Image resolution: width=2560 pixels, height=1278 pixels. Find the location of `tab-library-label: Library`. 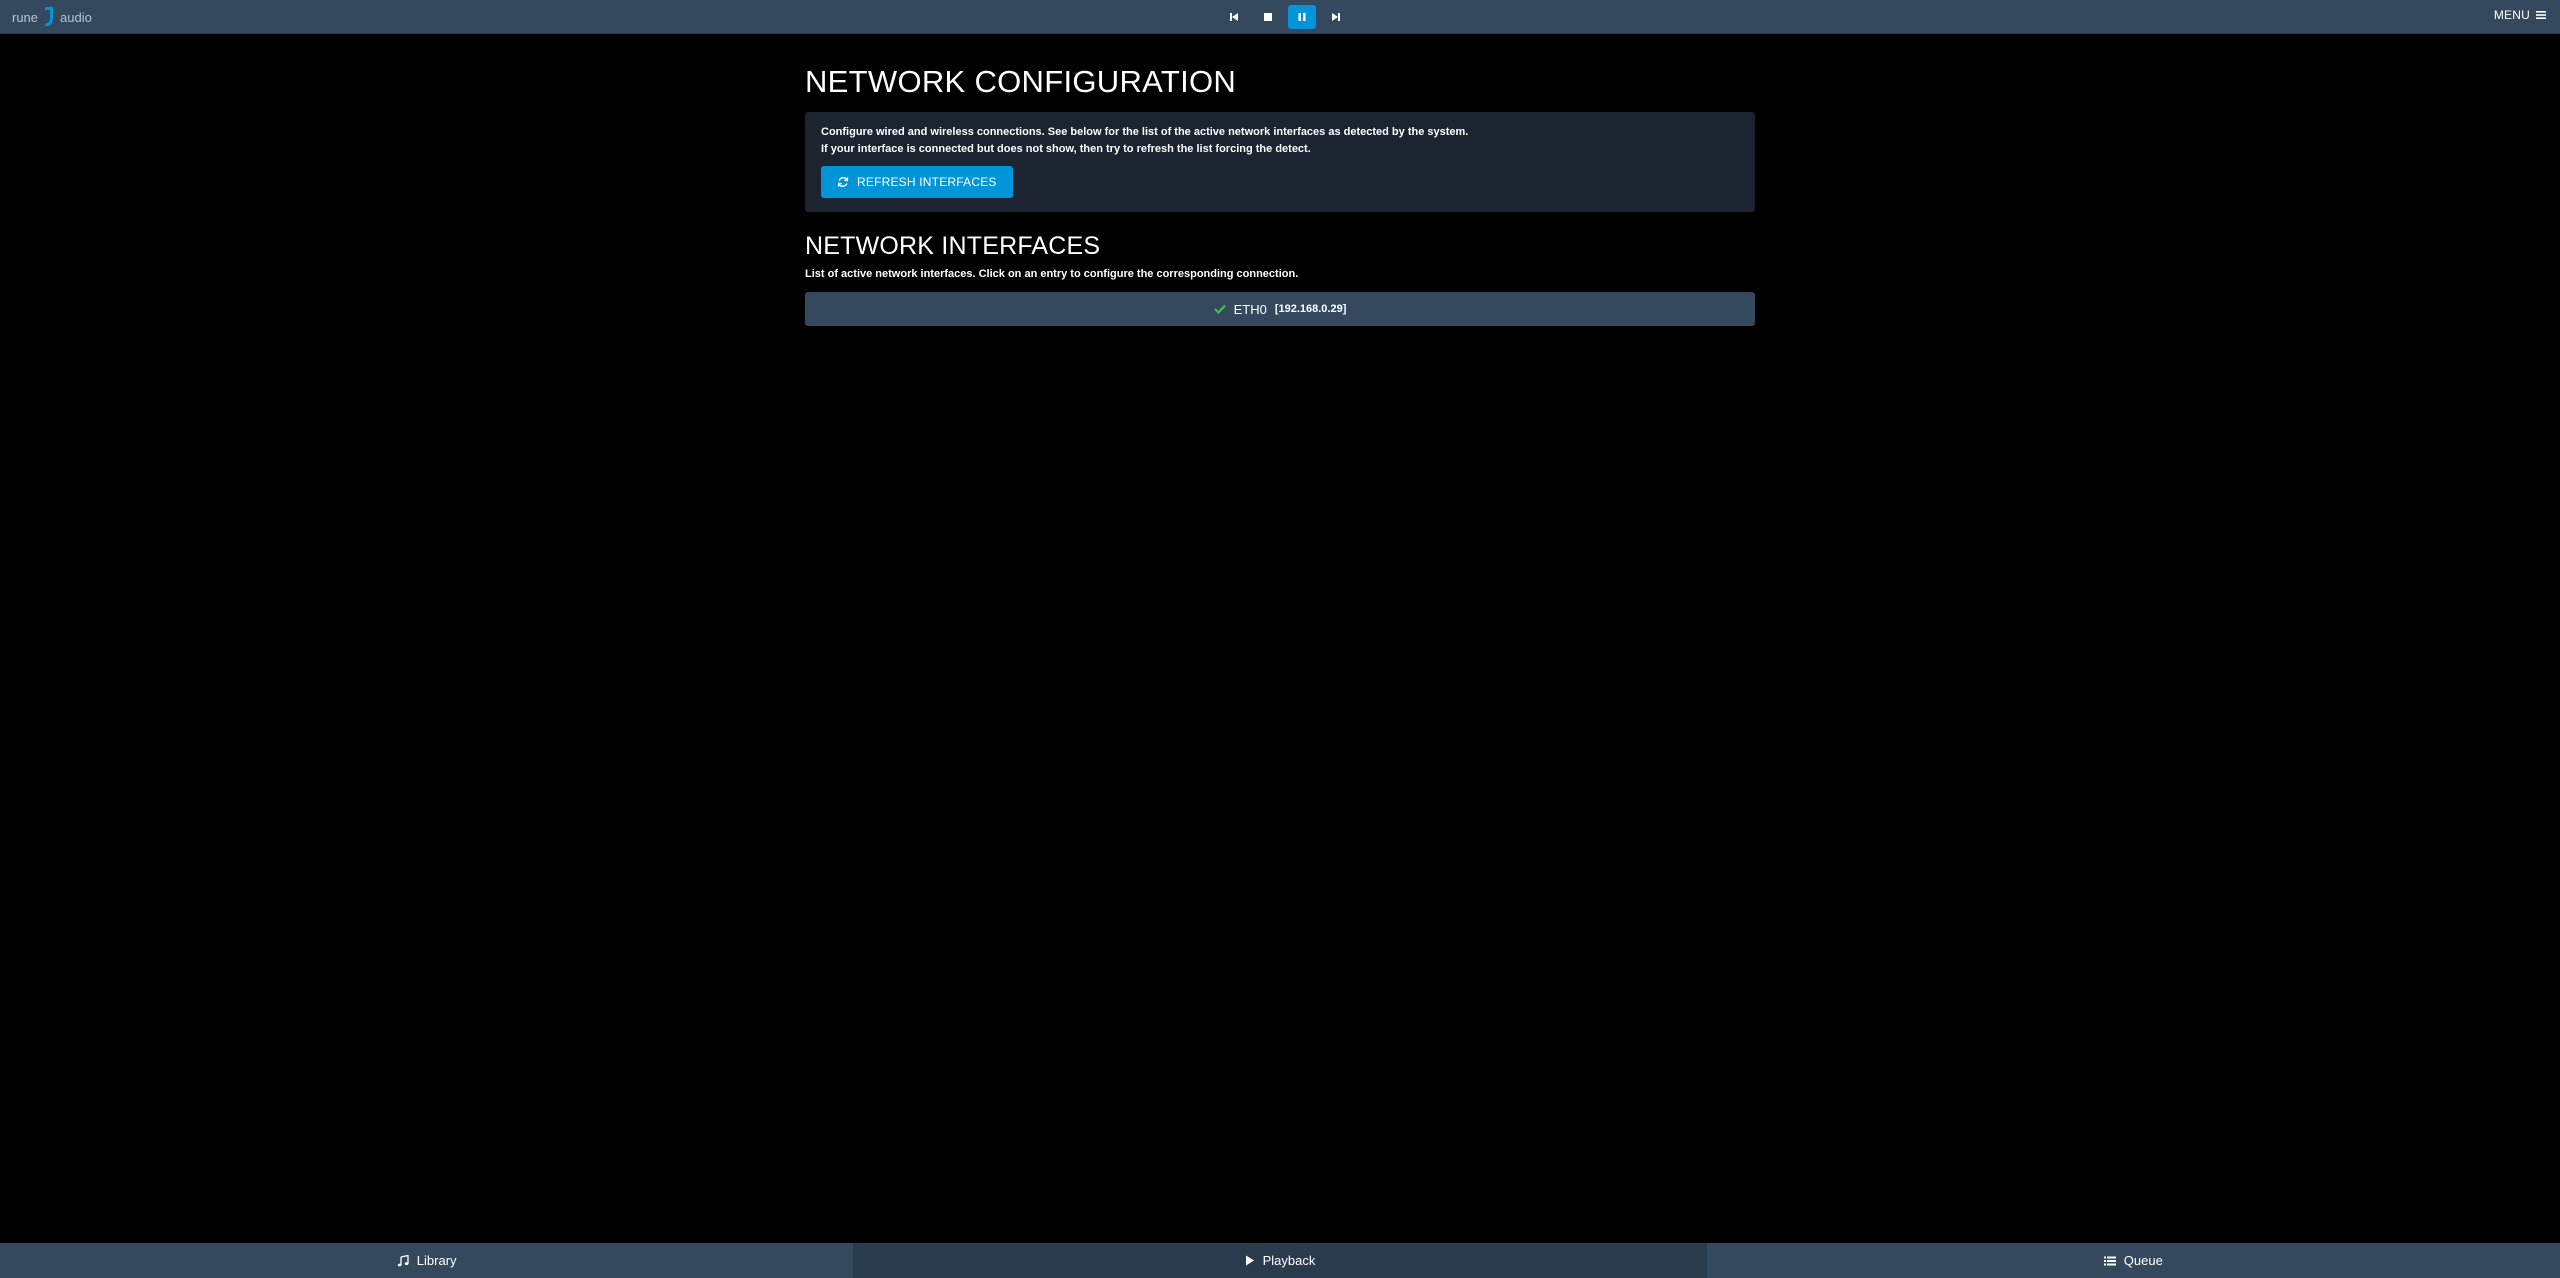

tab-library-label: Library is located at coordinates (436, 1260).